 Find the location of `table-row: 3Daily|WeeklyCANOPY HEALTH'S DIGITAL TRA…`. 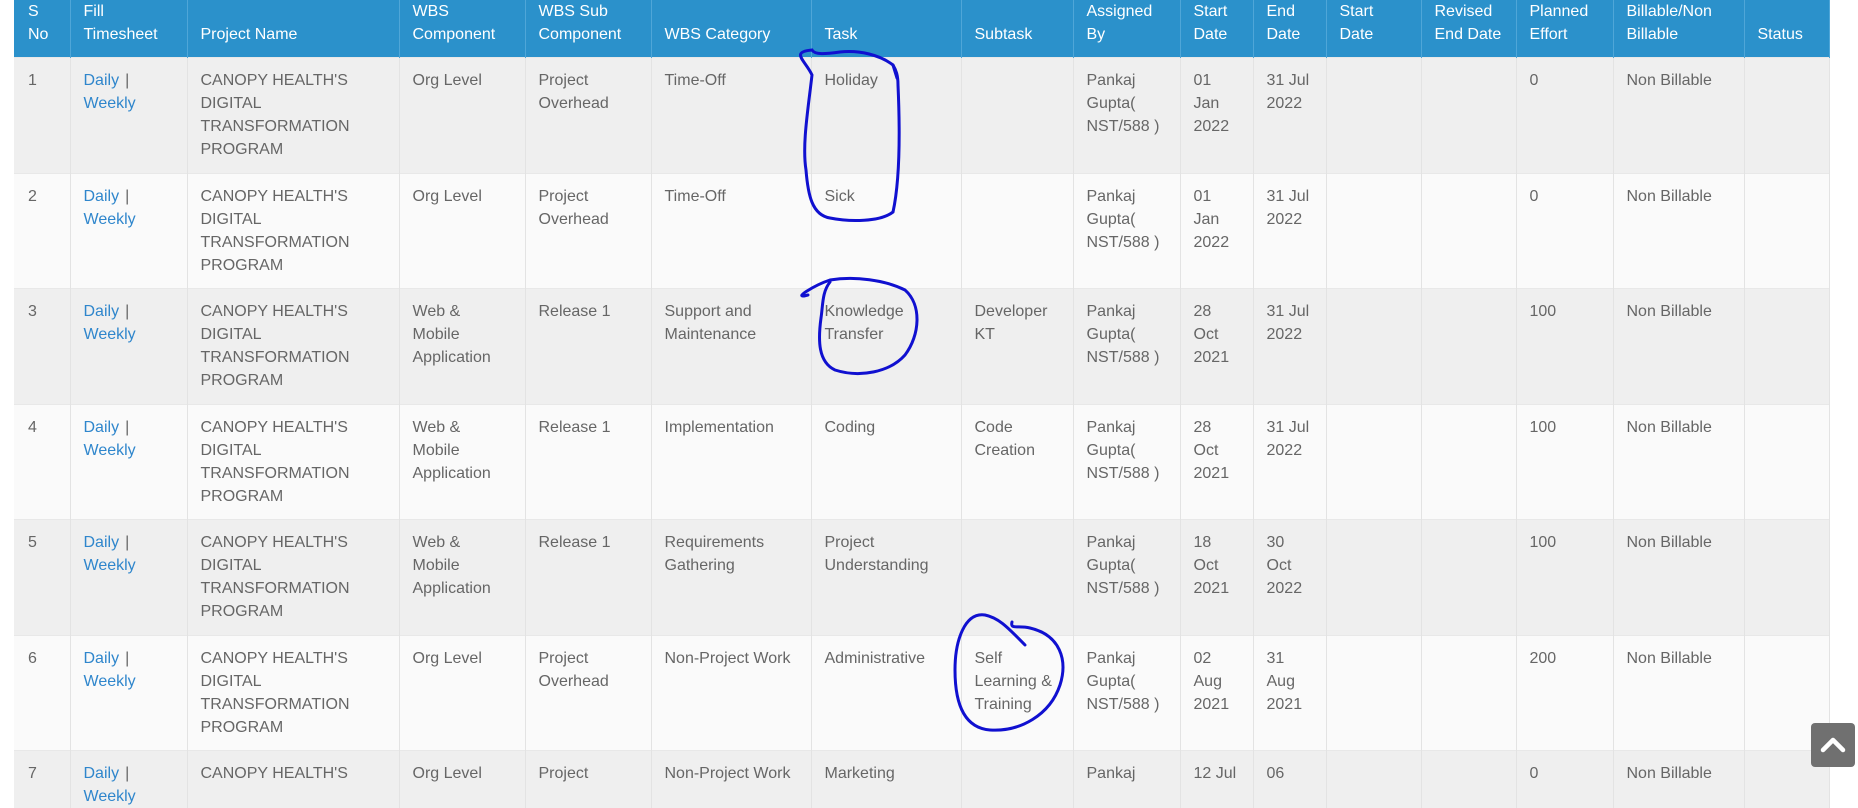

table-row: 3Daily|WeeklyCANOPY HEALTH'S DIGITAL TRA… is located at coordinates (921, 347).